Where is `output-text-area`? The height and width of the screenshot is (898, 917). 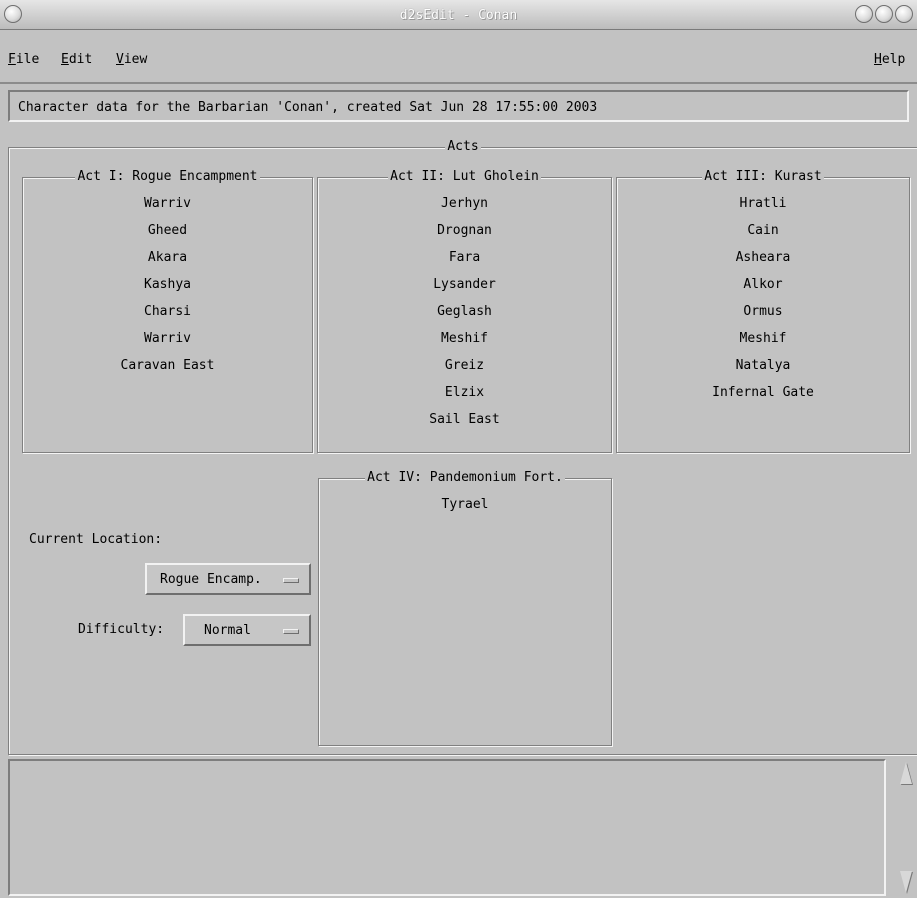 output-text-area is located at coordinates (447, 827).